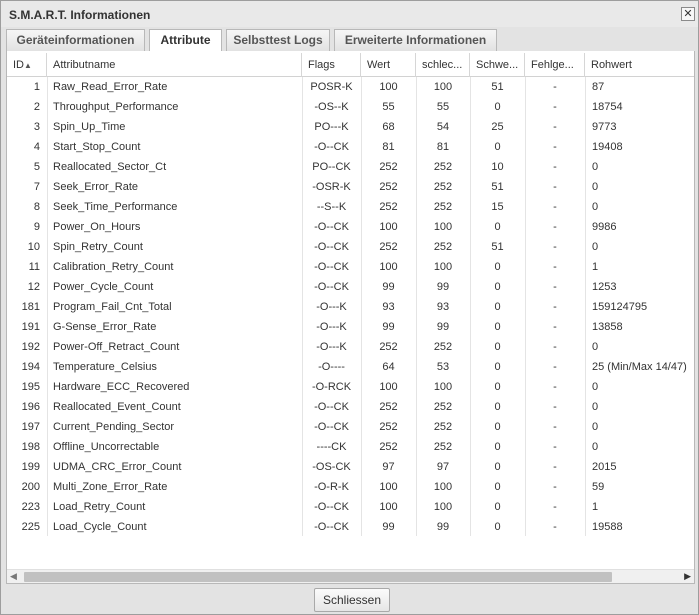 This screenshot has width=699, height=615. I want to click on horizontal-scrollbar: ◀ ▶, so click(350, 576).